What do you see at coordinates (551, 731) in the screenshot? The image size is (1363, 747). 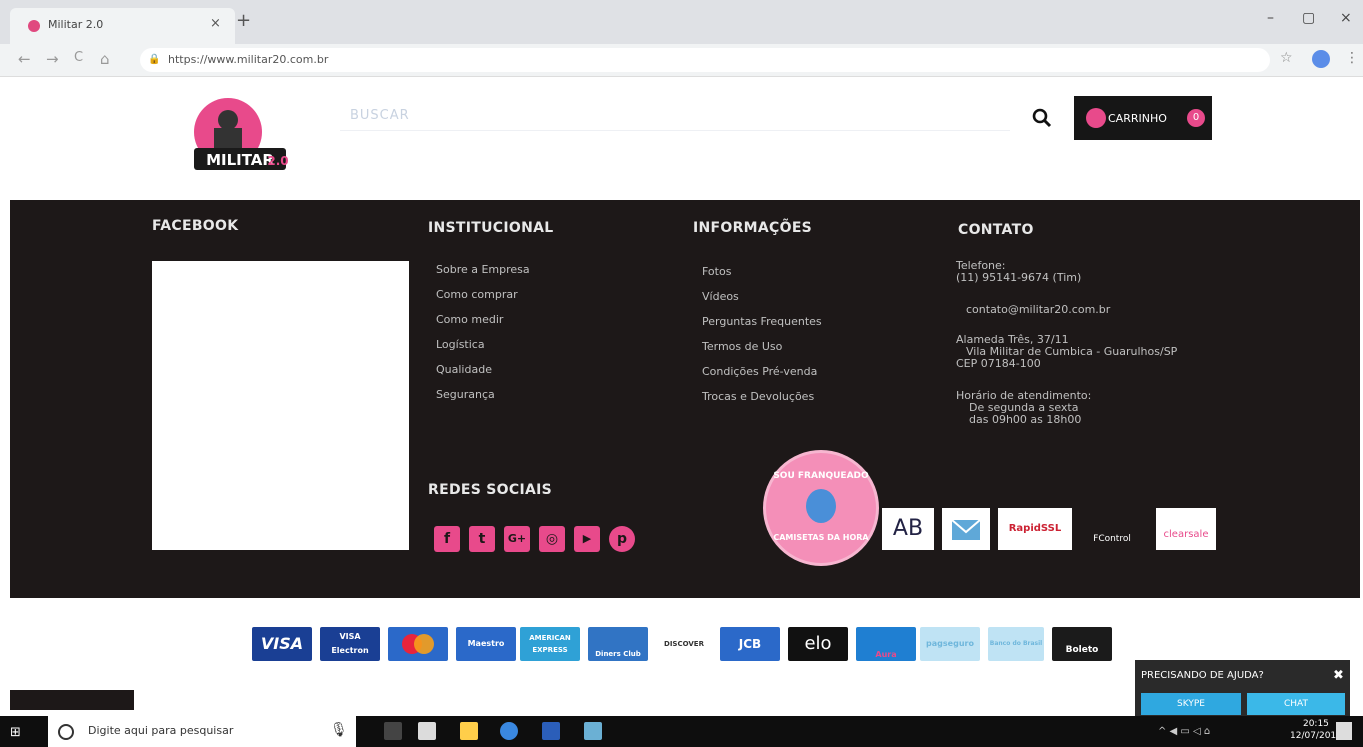 I see `word-icon` at bounding box center [551, 731].